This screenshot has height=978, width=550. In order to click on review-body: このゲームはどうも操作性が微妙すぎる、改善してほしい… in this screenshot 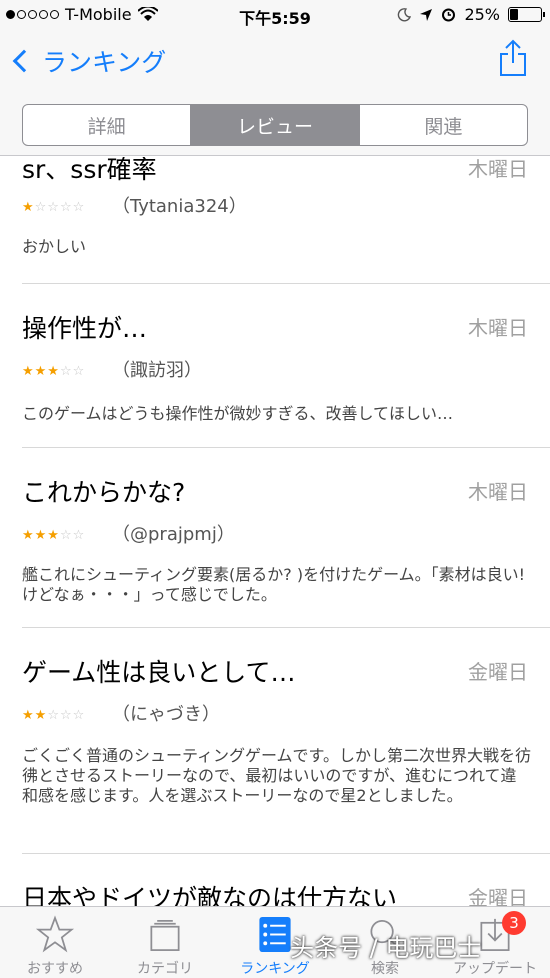, I will do `click(238, 413)`.